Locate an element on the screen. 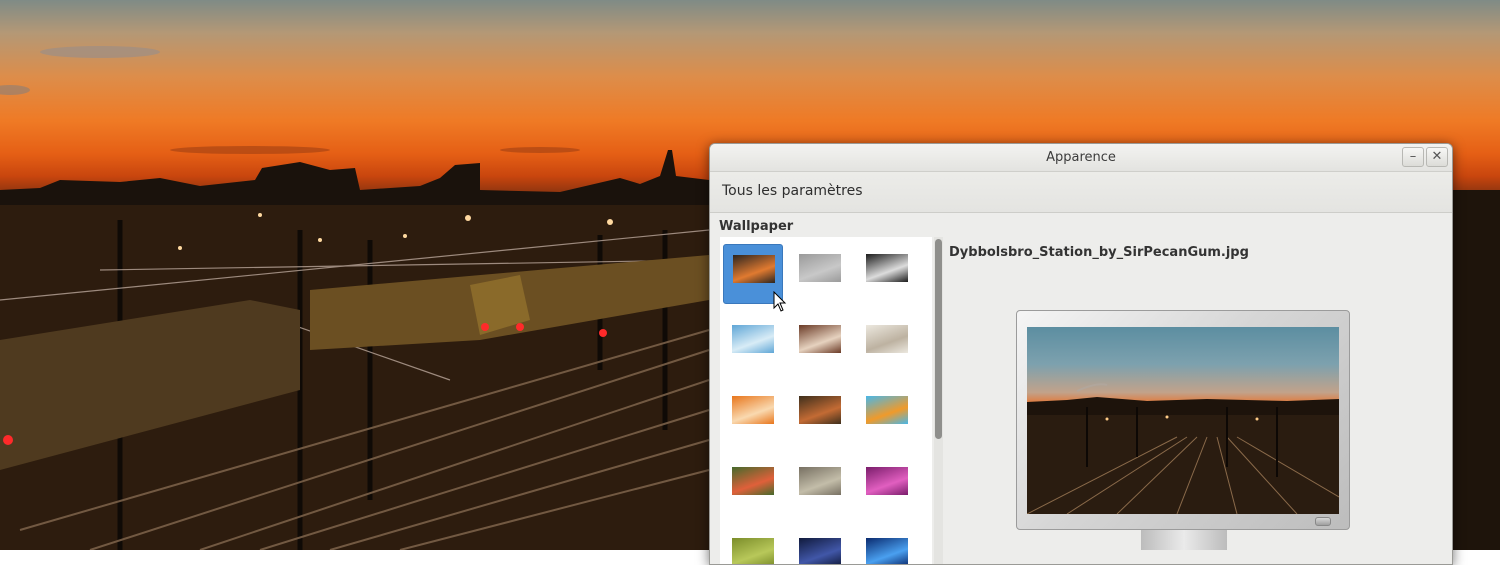 This screenshot has height=565, width=1500. monitor-power-led is located at coordinates (1323, 521).